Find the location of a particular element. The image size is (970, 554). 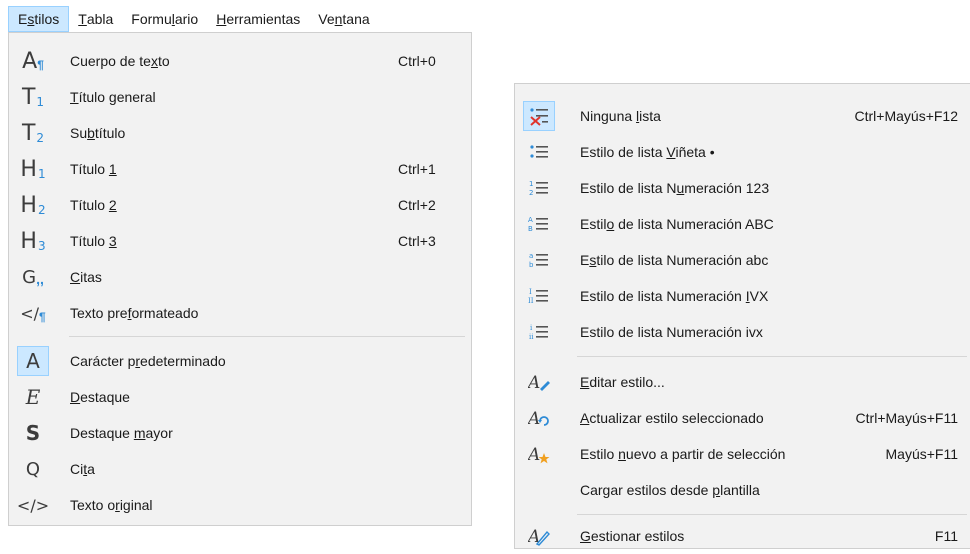

svg-text: II is located at coordinates (531, 301).